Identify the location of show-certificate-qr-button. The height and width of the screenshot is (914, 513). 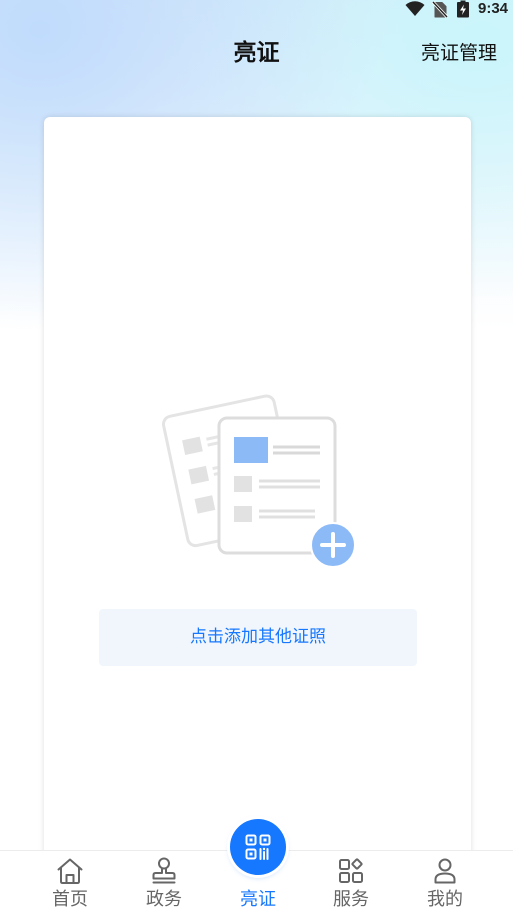
(258, 847).